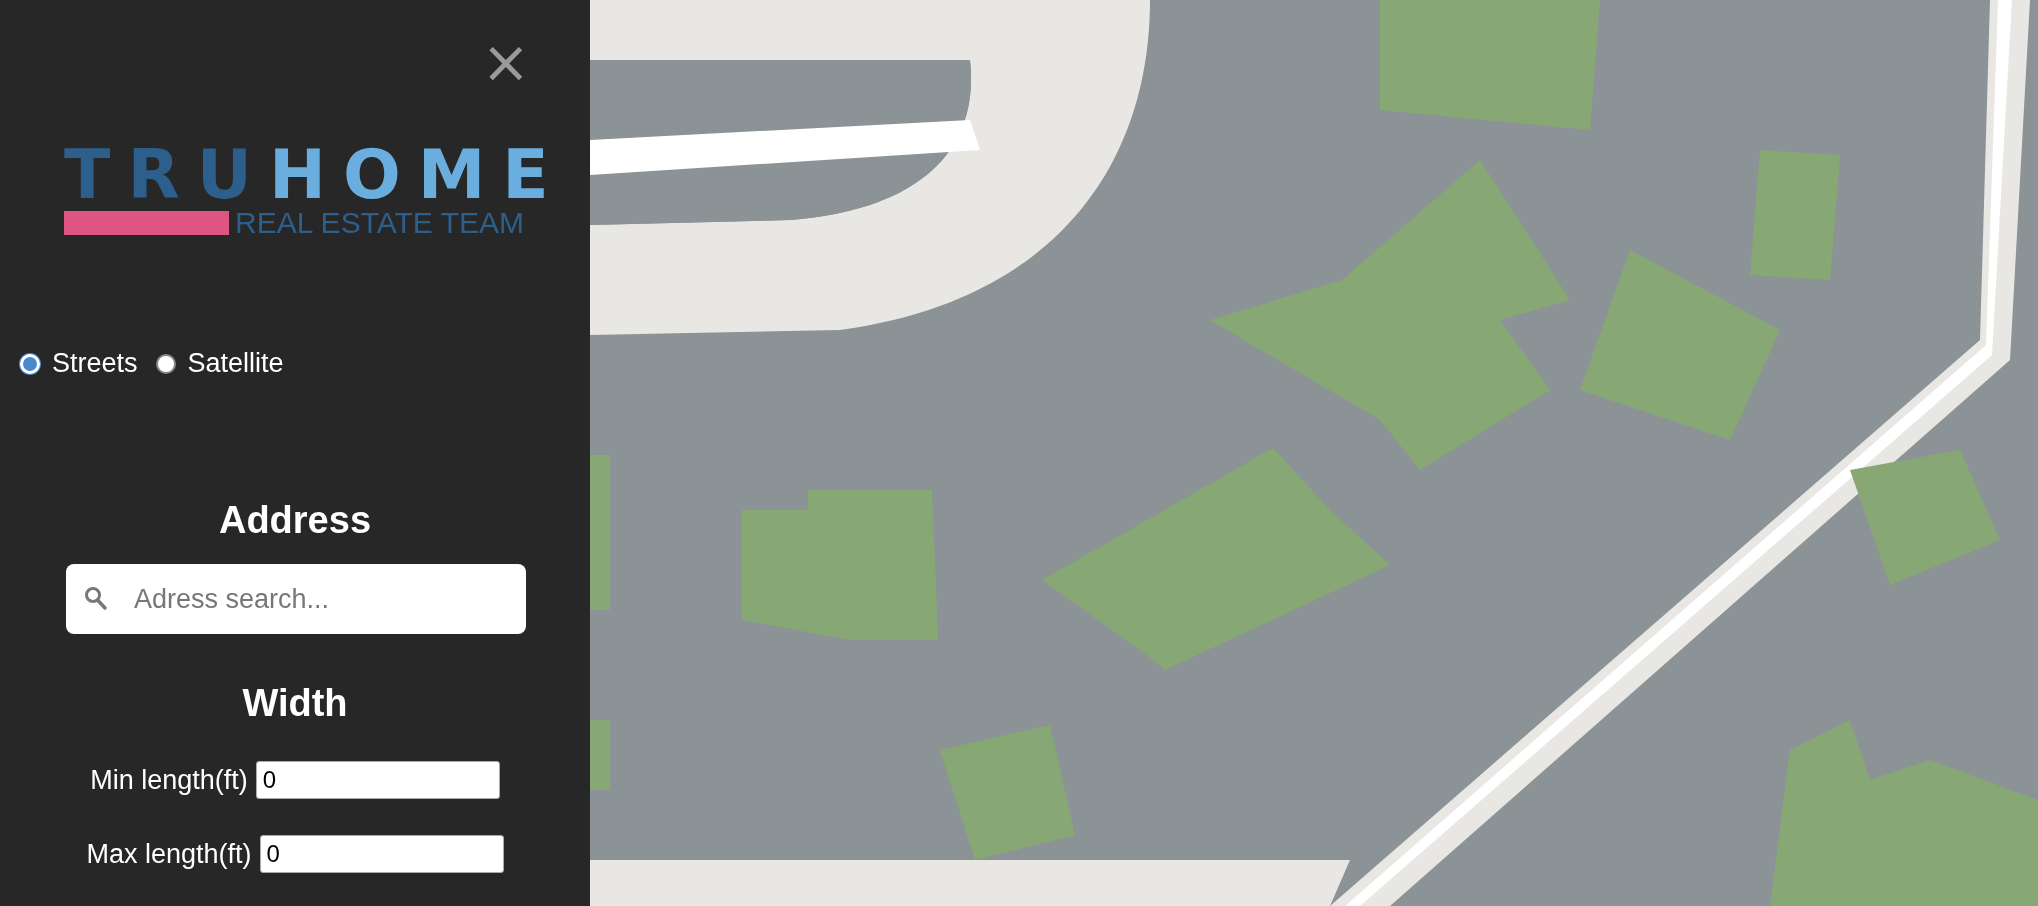 This screenshot has width=2038, height=906. Describe the element at coordinates (235, 363) in the screenshot. I see `radio-label: Satellite` at that location.